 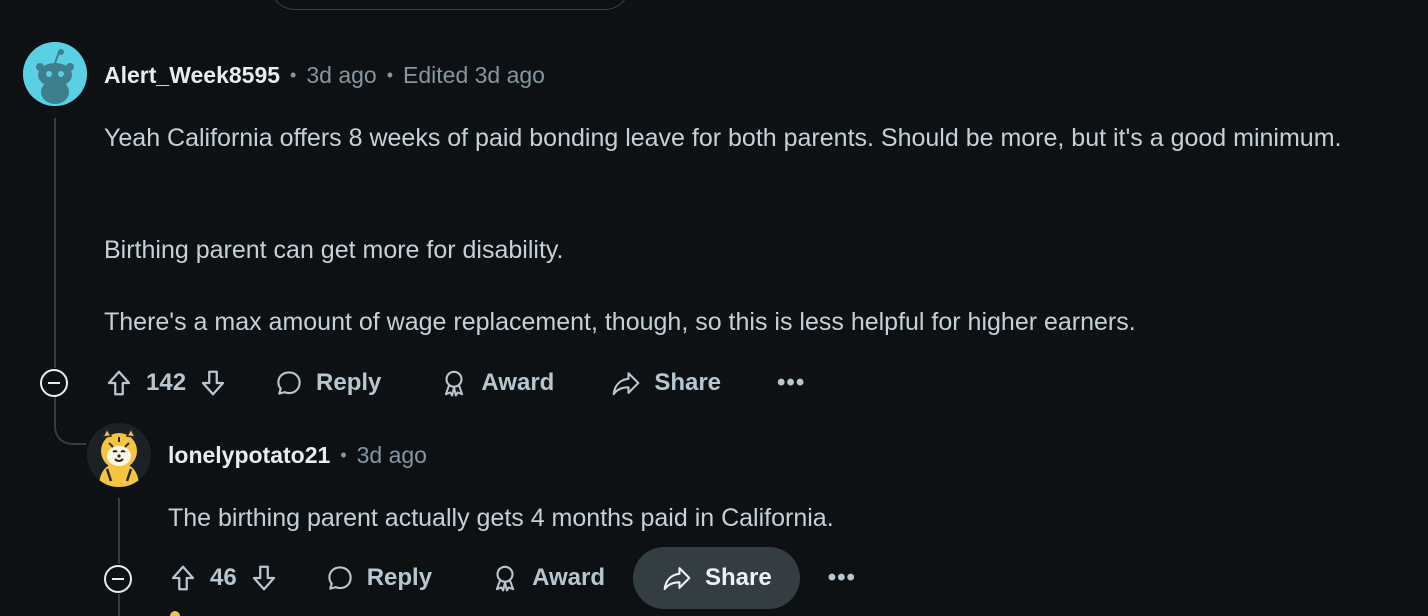 I want to click on avatar-snoo-icon, so click(x=55, y=74).